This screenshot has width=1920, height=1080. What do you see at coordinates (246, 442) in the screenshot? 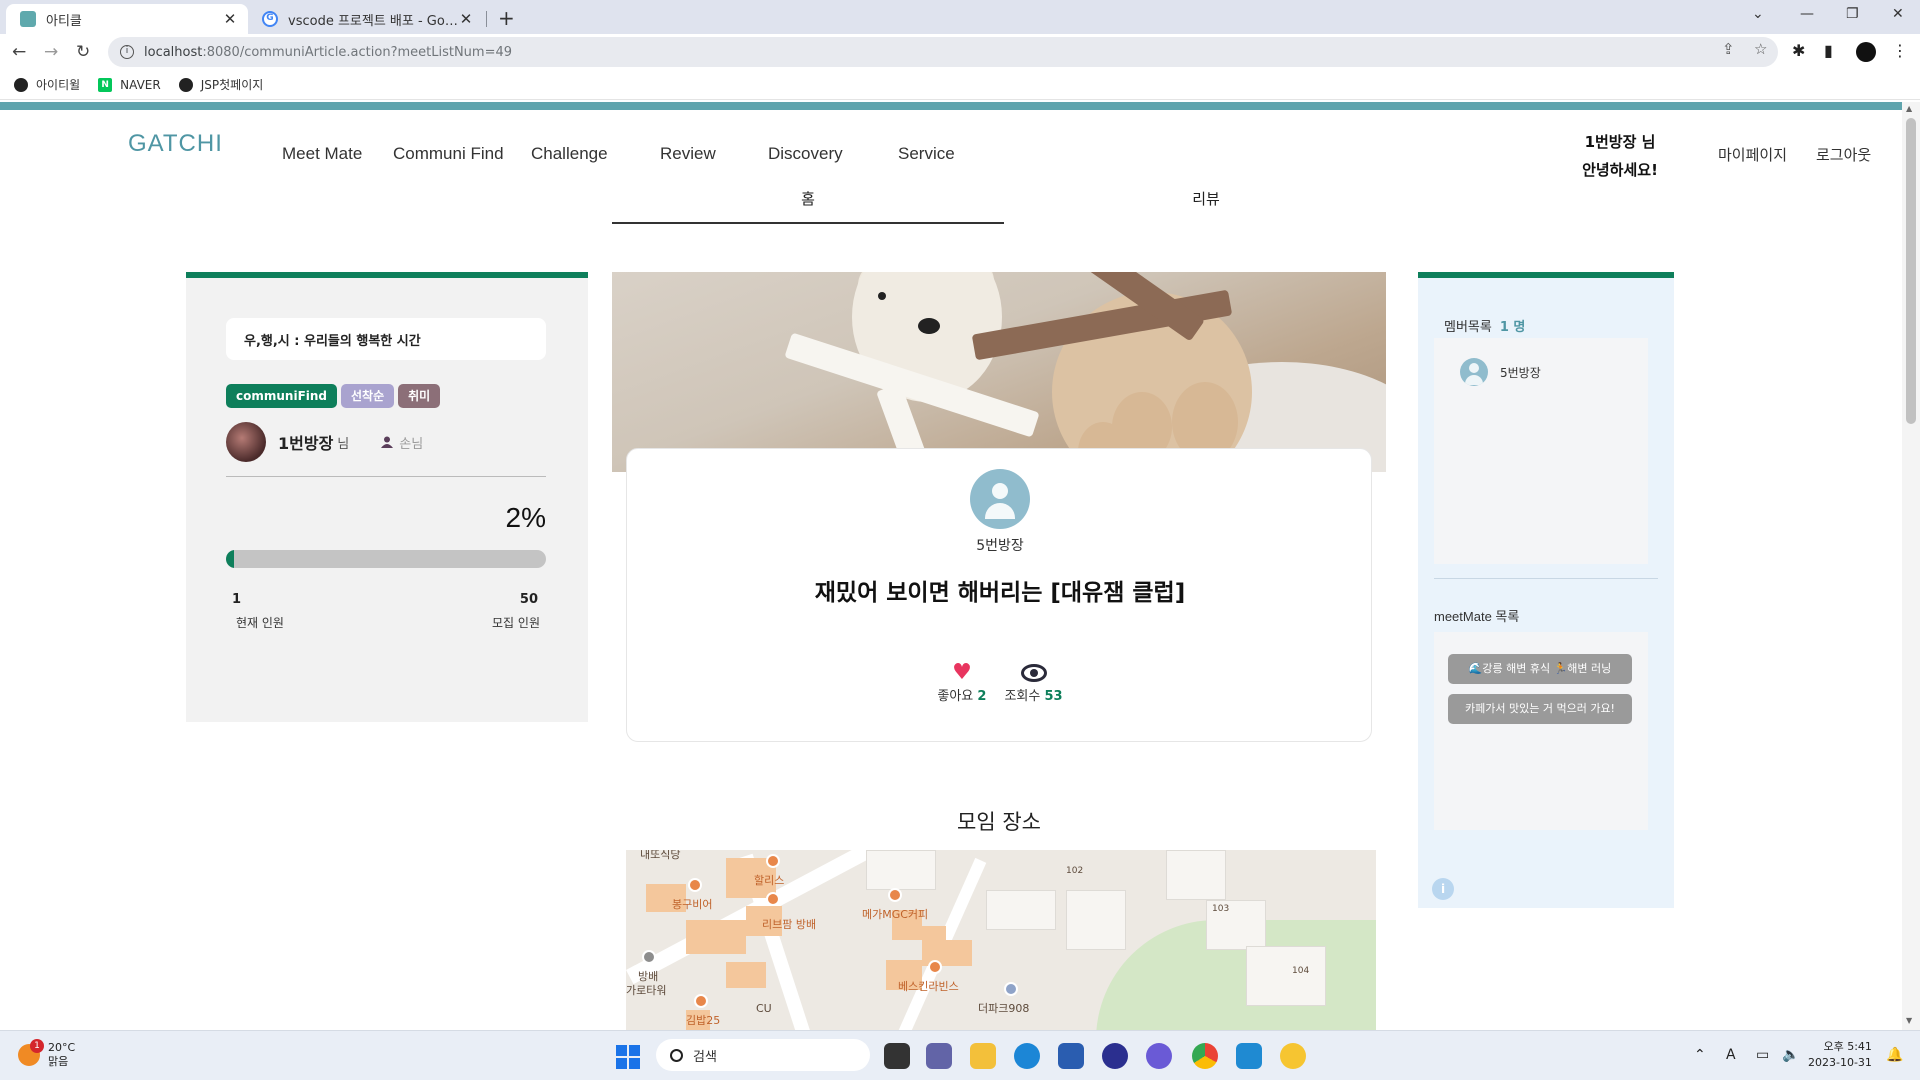
I see `host-avatar` at bounding box center [246, 442].